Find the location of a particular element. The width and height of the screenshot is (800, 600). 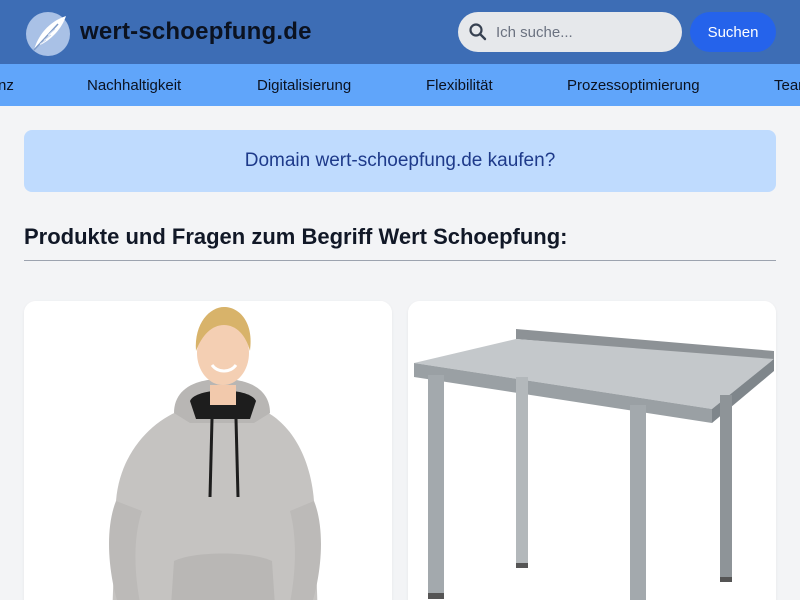

feather-logo-icon is located at coordinates (48, 34).